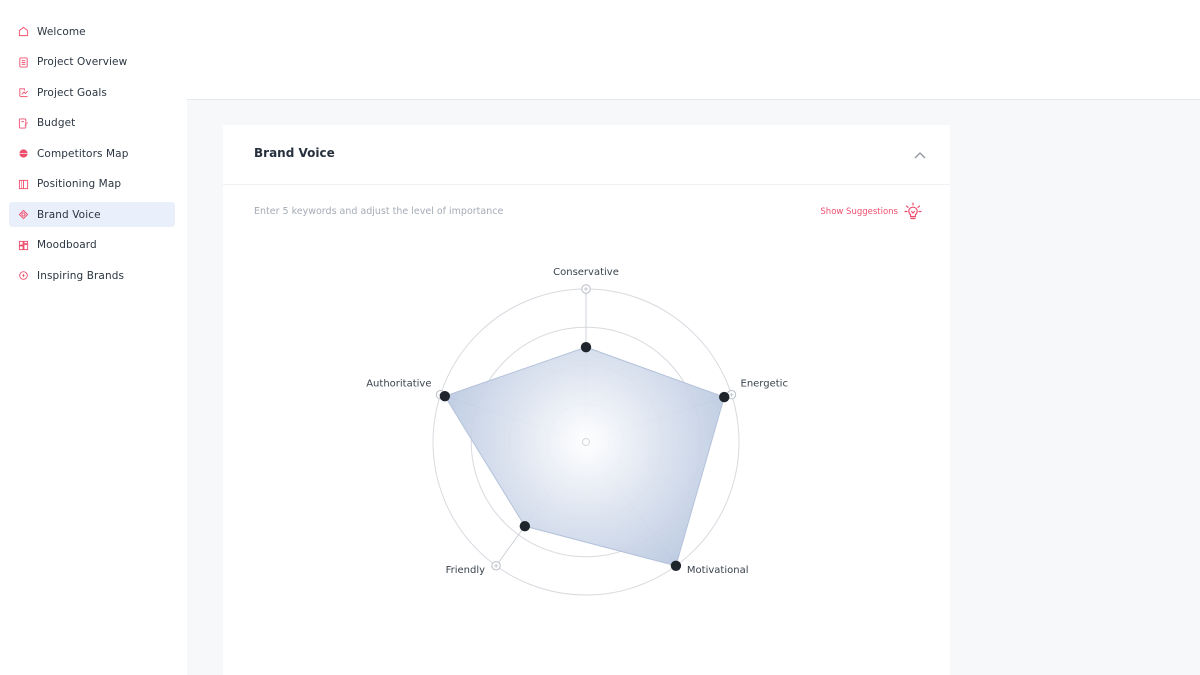 The width and height of the screenshot is (1200, 675). What do you see at coordinates (82, 62) in the screenshot?
I see `sidebar-item-label: Project Overview` at bounding box center [82, 62].